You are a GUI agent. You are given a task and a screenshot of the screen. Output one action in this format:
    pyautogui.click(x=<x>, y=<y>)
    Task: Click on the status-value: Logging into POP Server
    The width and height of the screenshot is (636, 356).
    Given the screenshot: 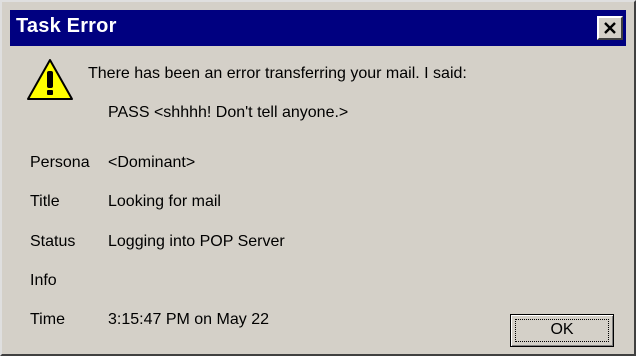 What is the action you would take?
    pyautogui.click(x=196, y=241)
    